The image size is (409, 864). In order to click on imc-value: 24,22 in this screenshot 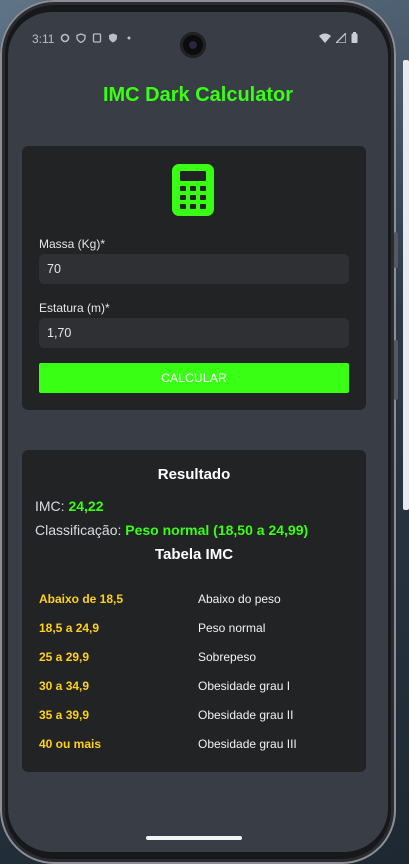, I will do `click(86, 506)`.